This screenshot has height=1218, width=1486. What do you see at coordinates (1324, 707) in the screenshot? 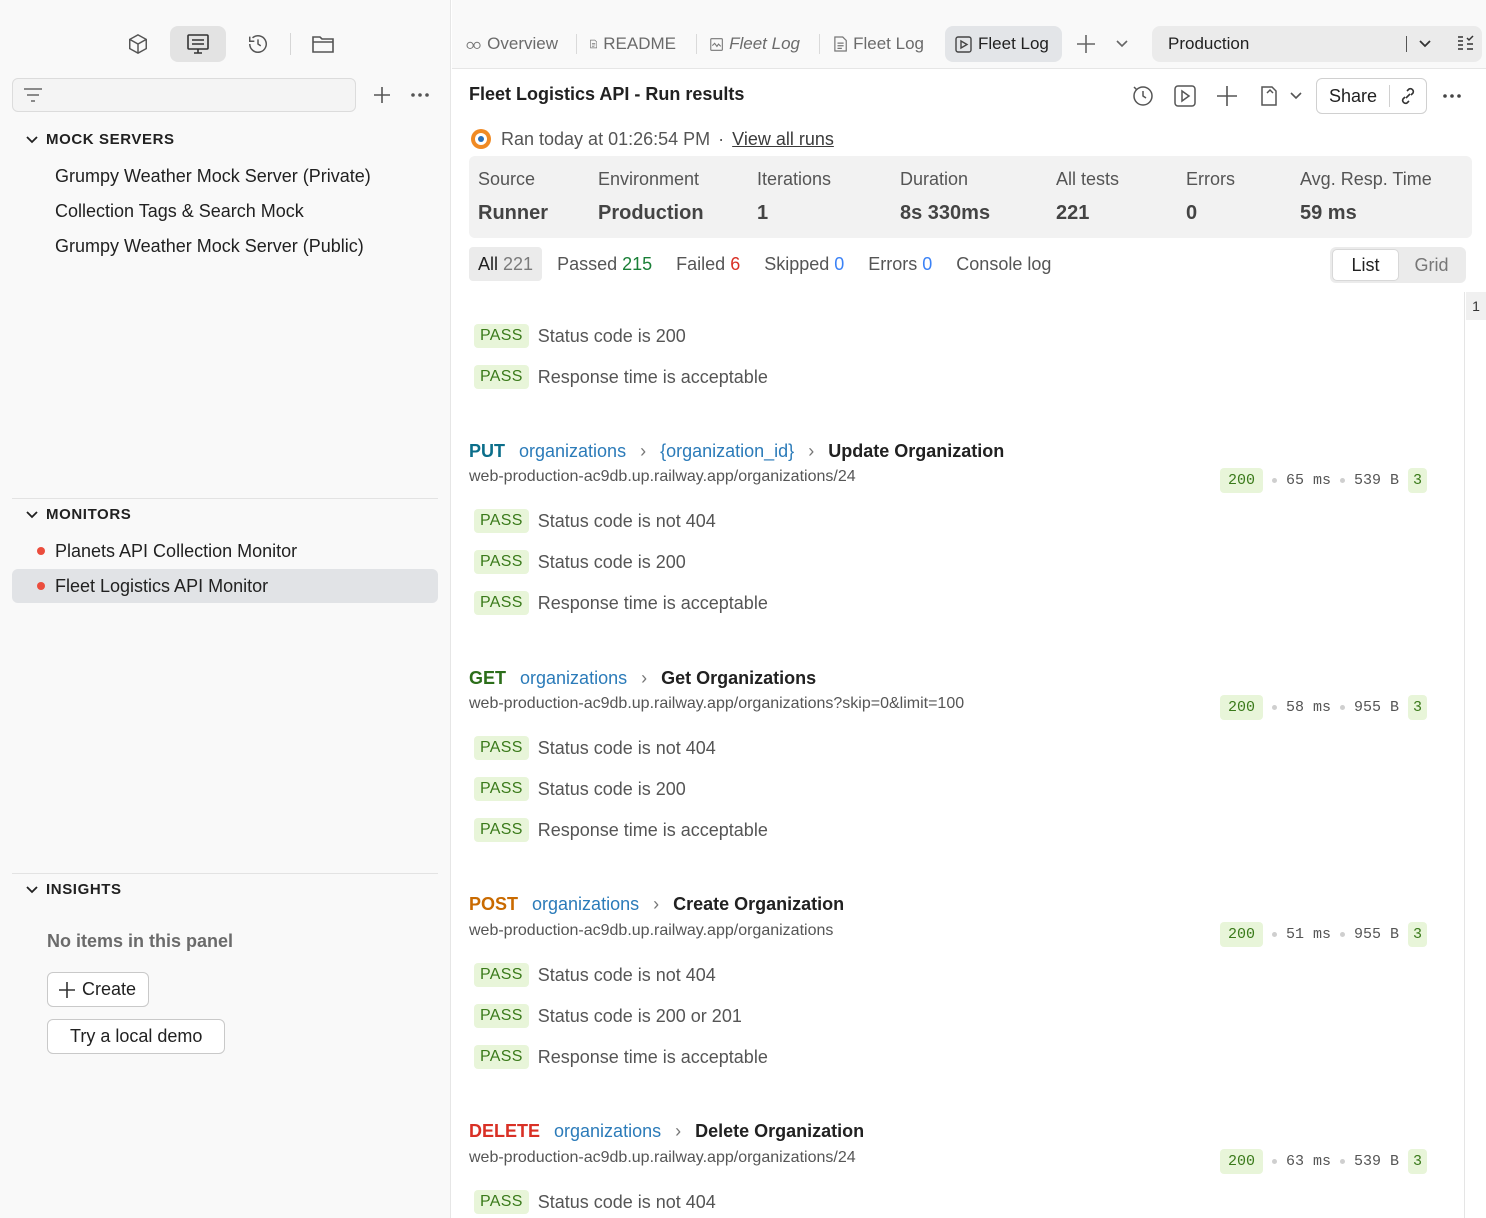
I see `response-meta: 200 58 ms 955 B 3` at bounding box center [1324, 707].